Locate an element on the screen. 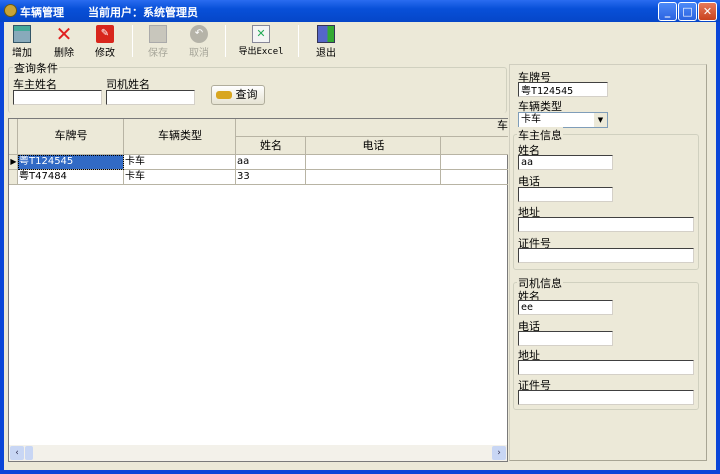  search-button-label: 查询 is located at coordinates (246, 94).